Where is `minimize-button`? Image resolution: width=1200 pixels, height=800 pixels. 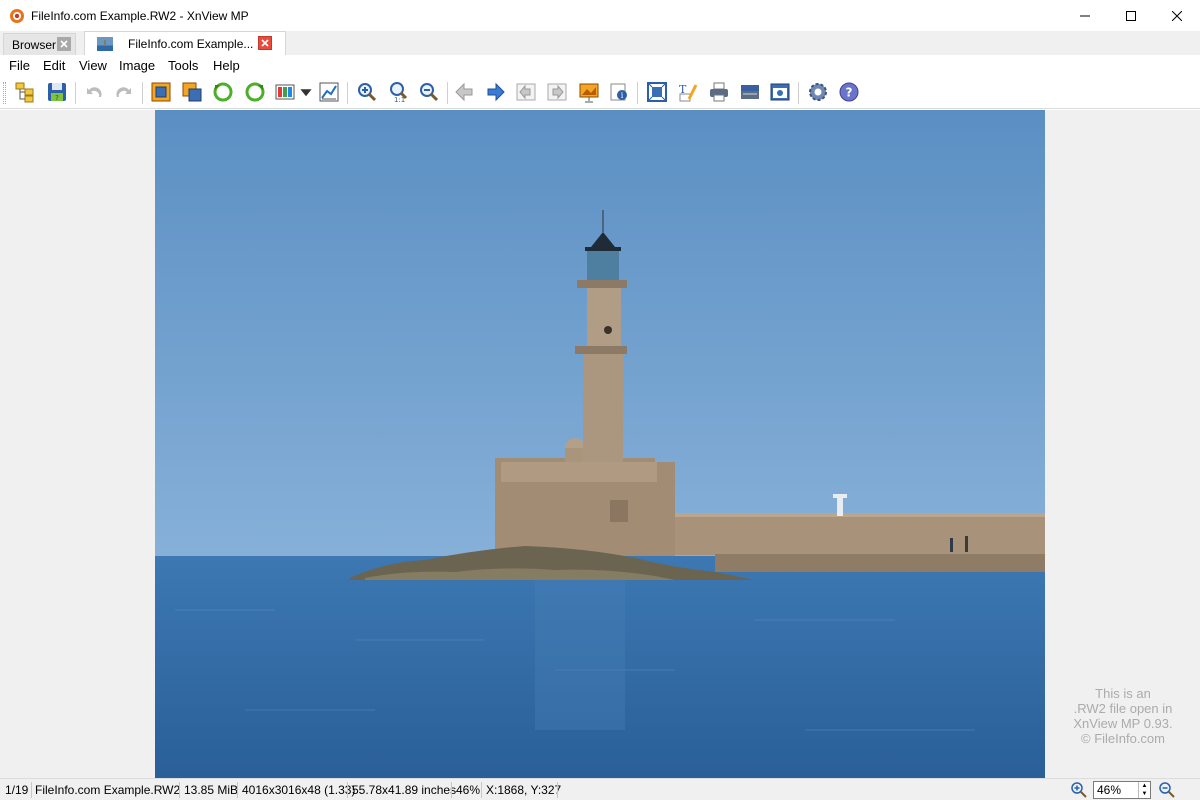
minimize-button is located at coordinates (1085, 15).